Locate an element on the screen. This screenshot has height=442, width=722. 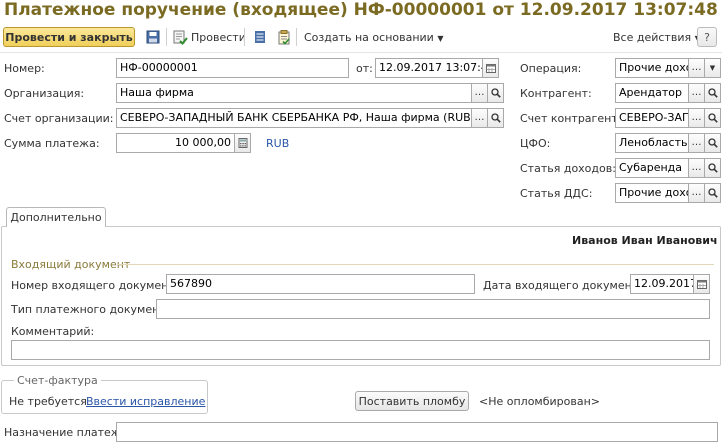
incoming-number-label: Номер входящего документа: is located at coordinates (98, 285).